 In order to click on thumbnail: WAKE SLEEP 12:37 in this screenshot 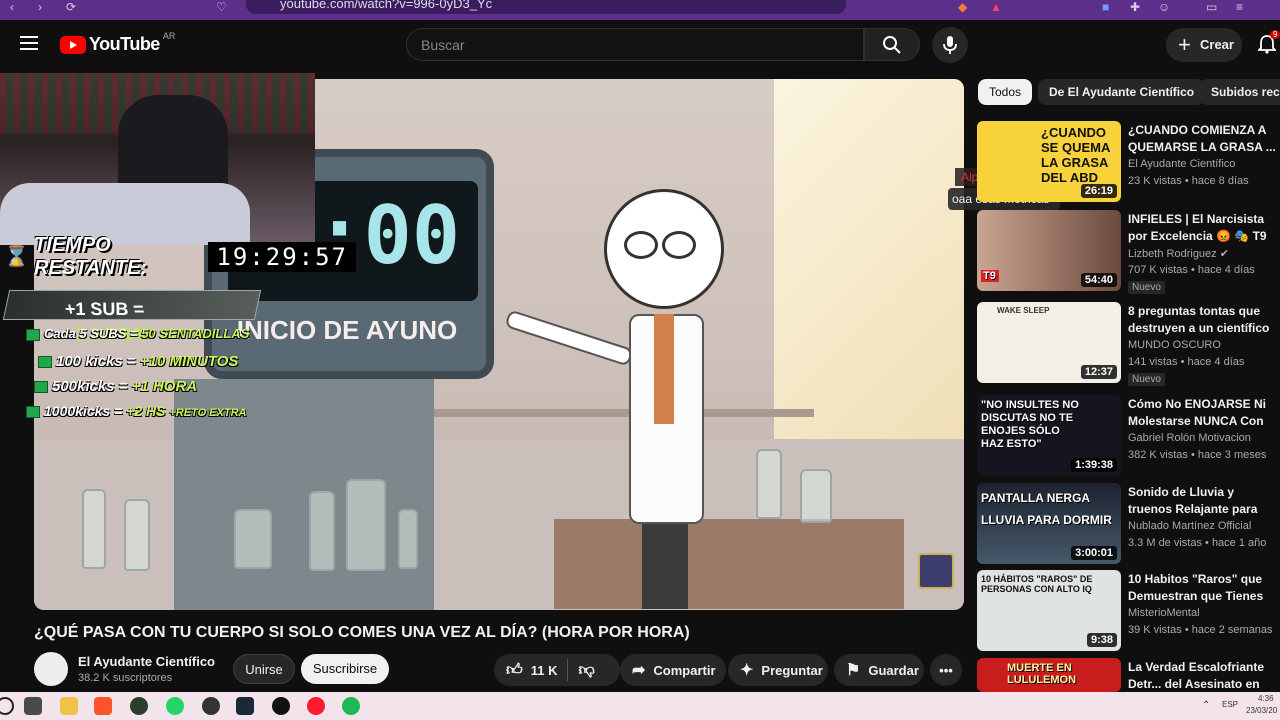, I will do `click(1049, 342)`.